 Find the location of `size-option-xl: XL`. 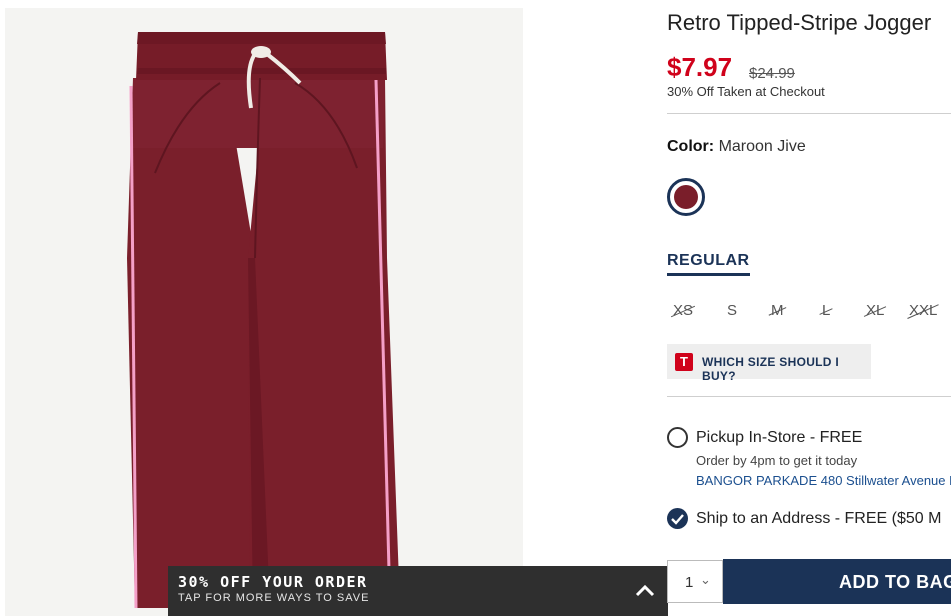

size-option-xl: XL is located at coordinates (875, 310).